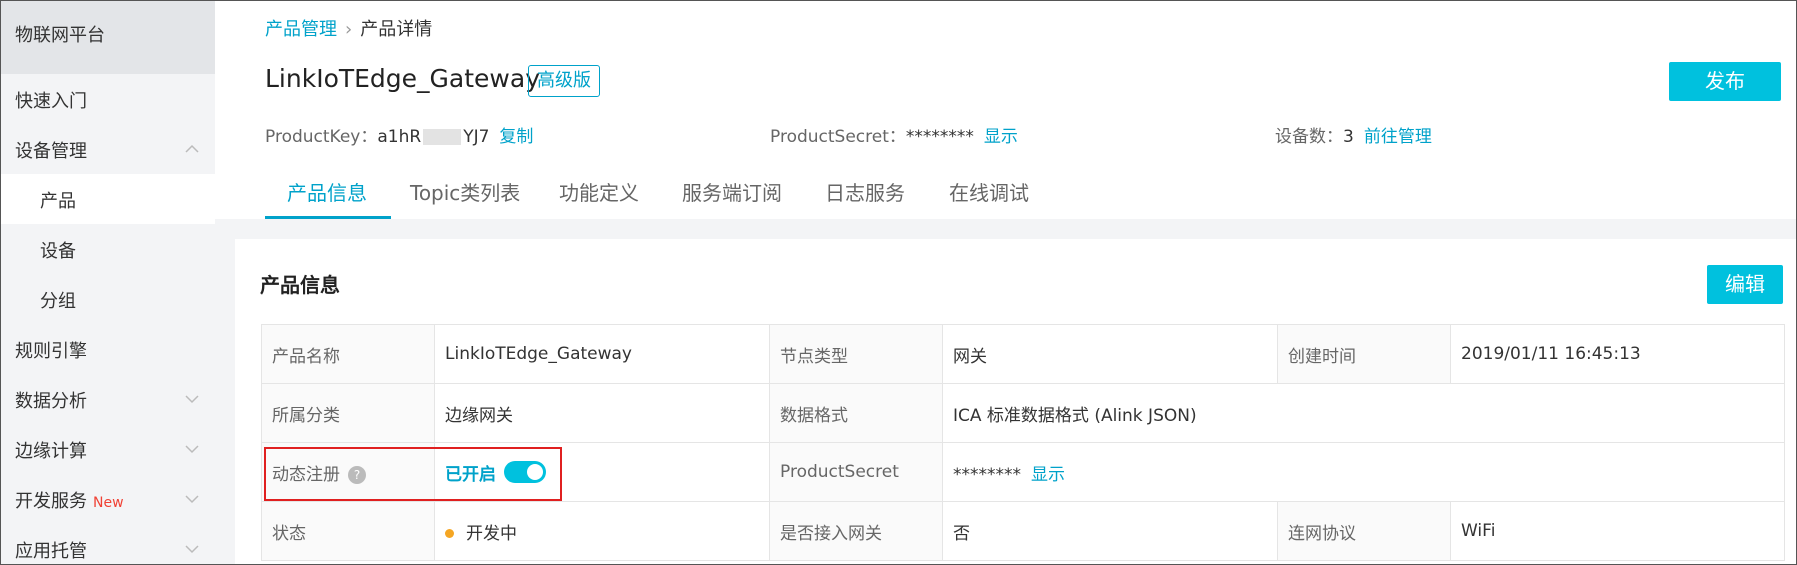 The width and height of the screenshot is (1797, 565). Describe the element at coordinates (60, 35) in the screenshot. I see `platform-title: 物联网平台` at that location.